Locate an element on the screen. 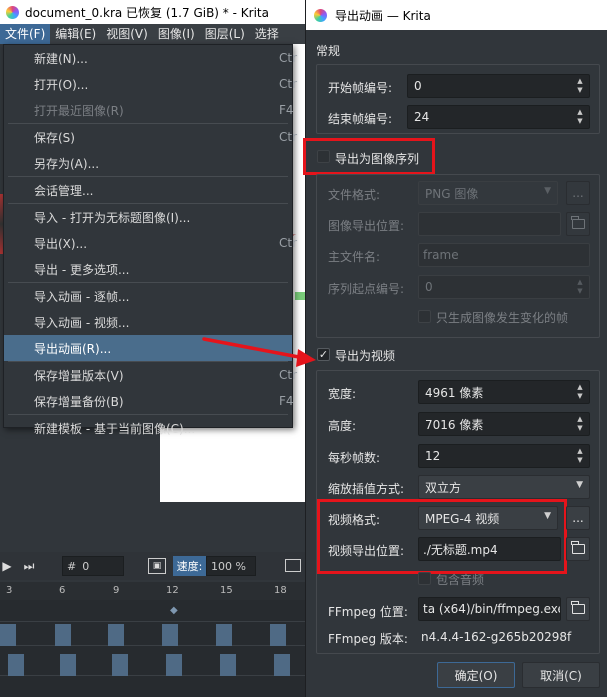 The image size is (607, 697). frame-prefix: # is located at coordinates (72, 566).